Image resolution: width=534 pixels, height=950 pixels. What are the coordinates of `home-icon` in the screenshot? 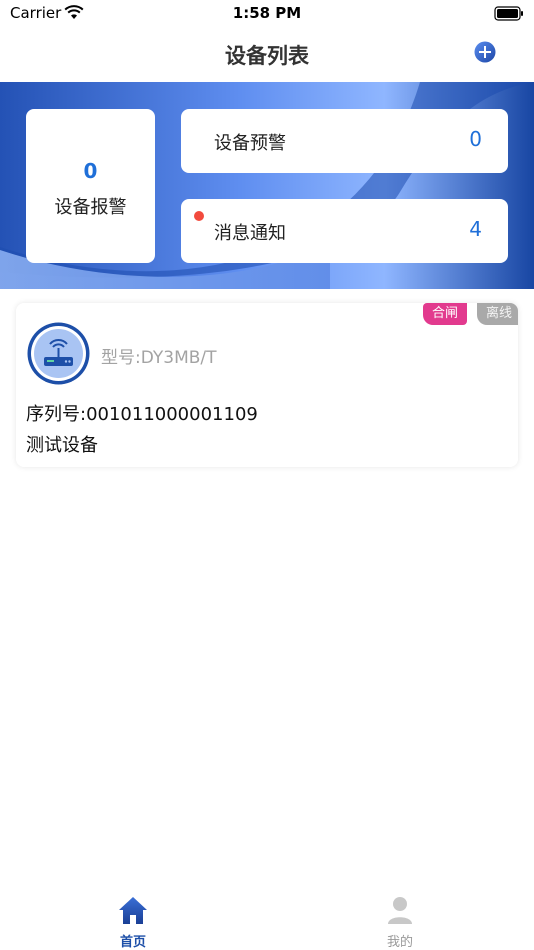 It's located at (133, 912).